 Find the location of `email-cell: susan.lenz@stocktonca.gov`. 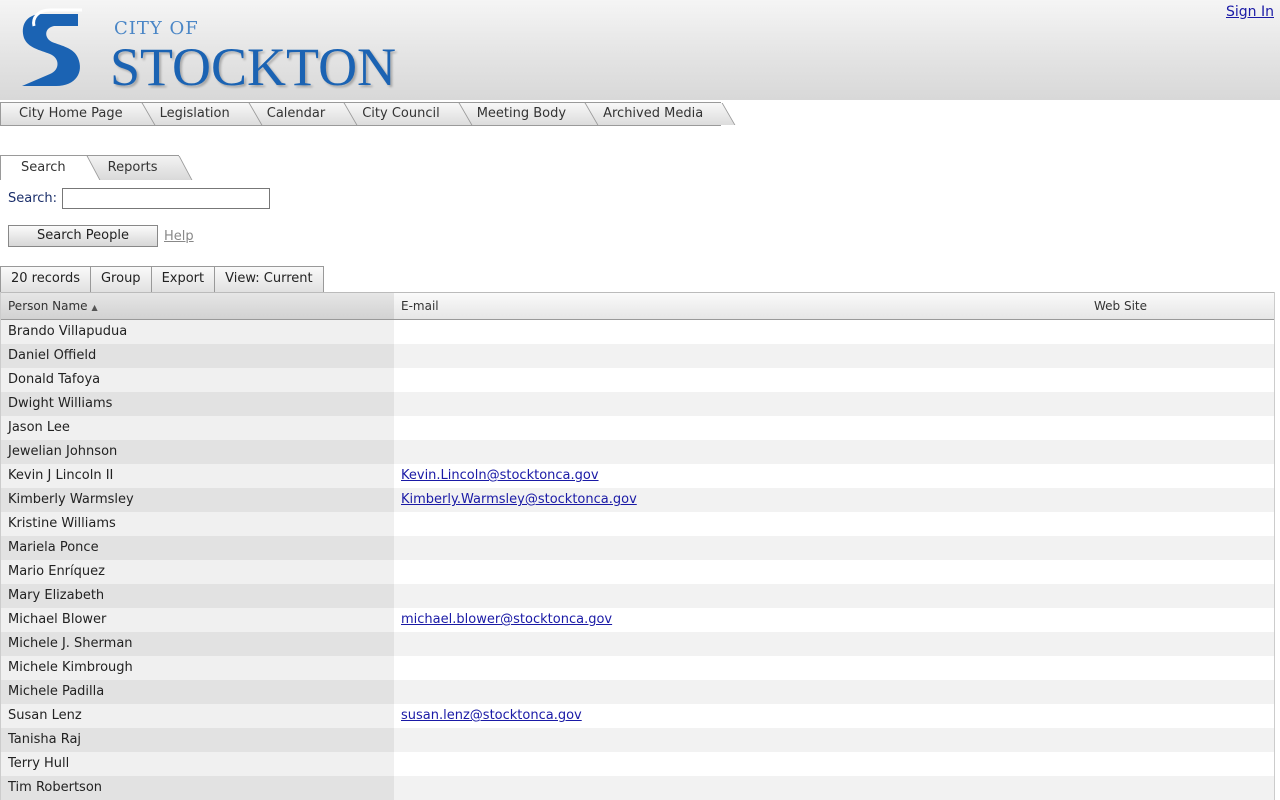

email-cell: susan.lenz@stocktonca.gov is located at coordinates (741, 716).